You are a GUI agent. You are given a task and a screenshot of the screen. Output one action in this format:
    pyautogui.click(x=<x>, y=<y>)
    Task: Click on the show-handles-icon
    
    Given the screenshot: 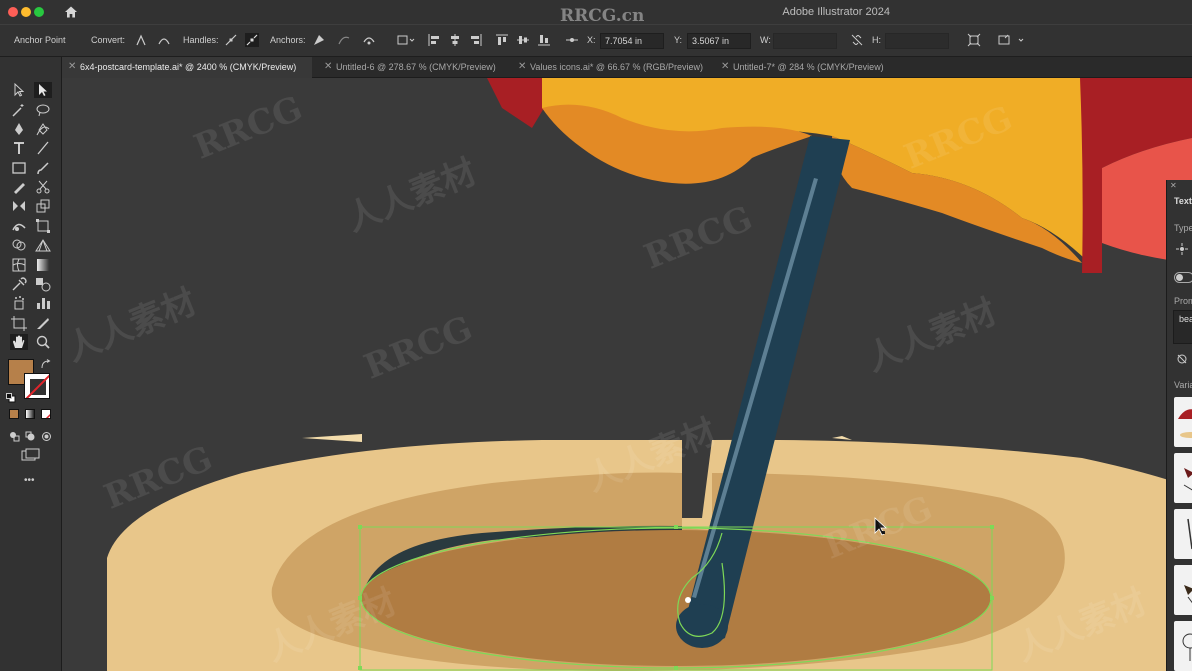 What is the action you would take?
    pyautogui.click(x=231, y=40)
    